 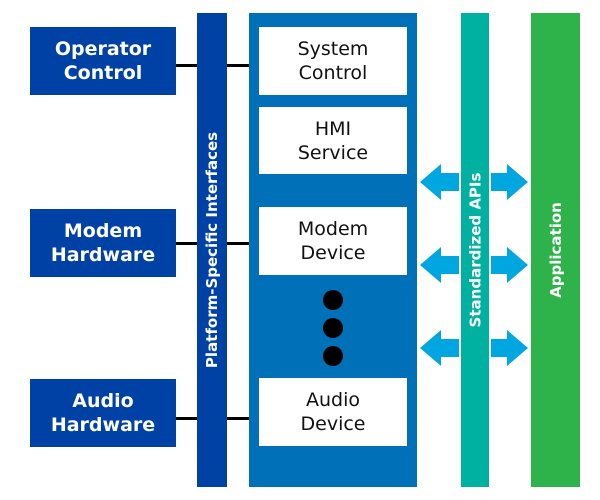 I want to click on arrows, so click(x=474, y=265).